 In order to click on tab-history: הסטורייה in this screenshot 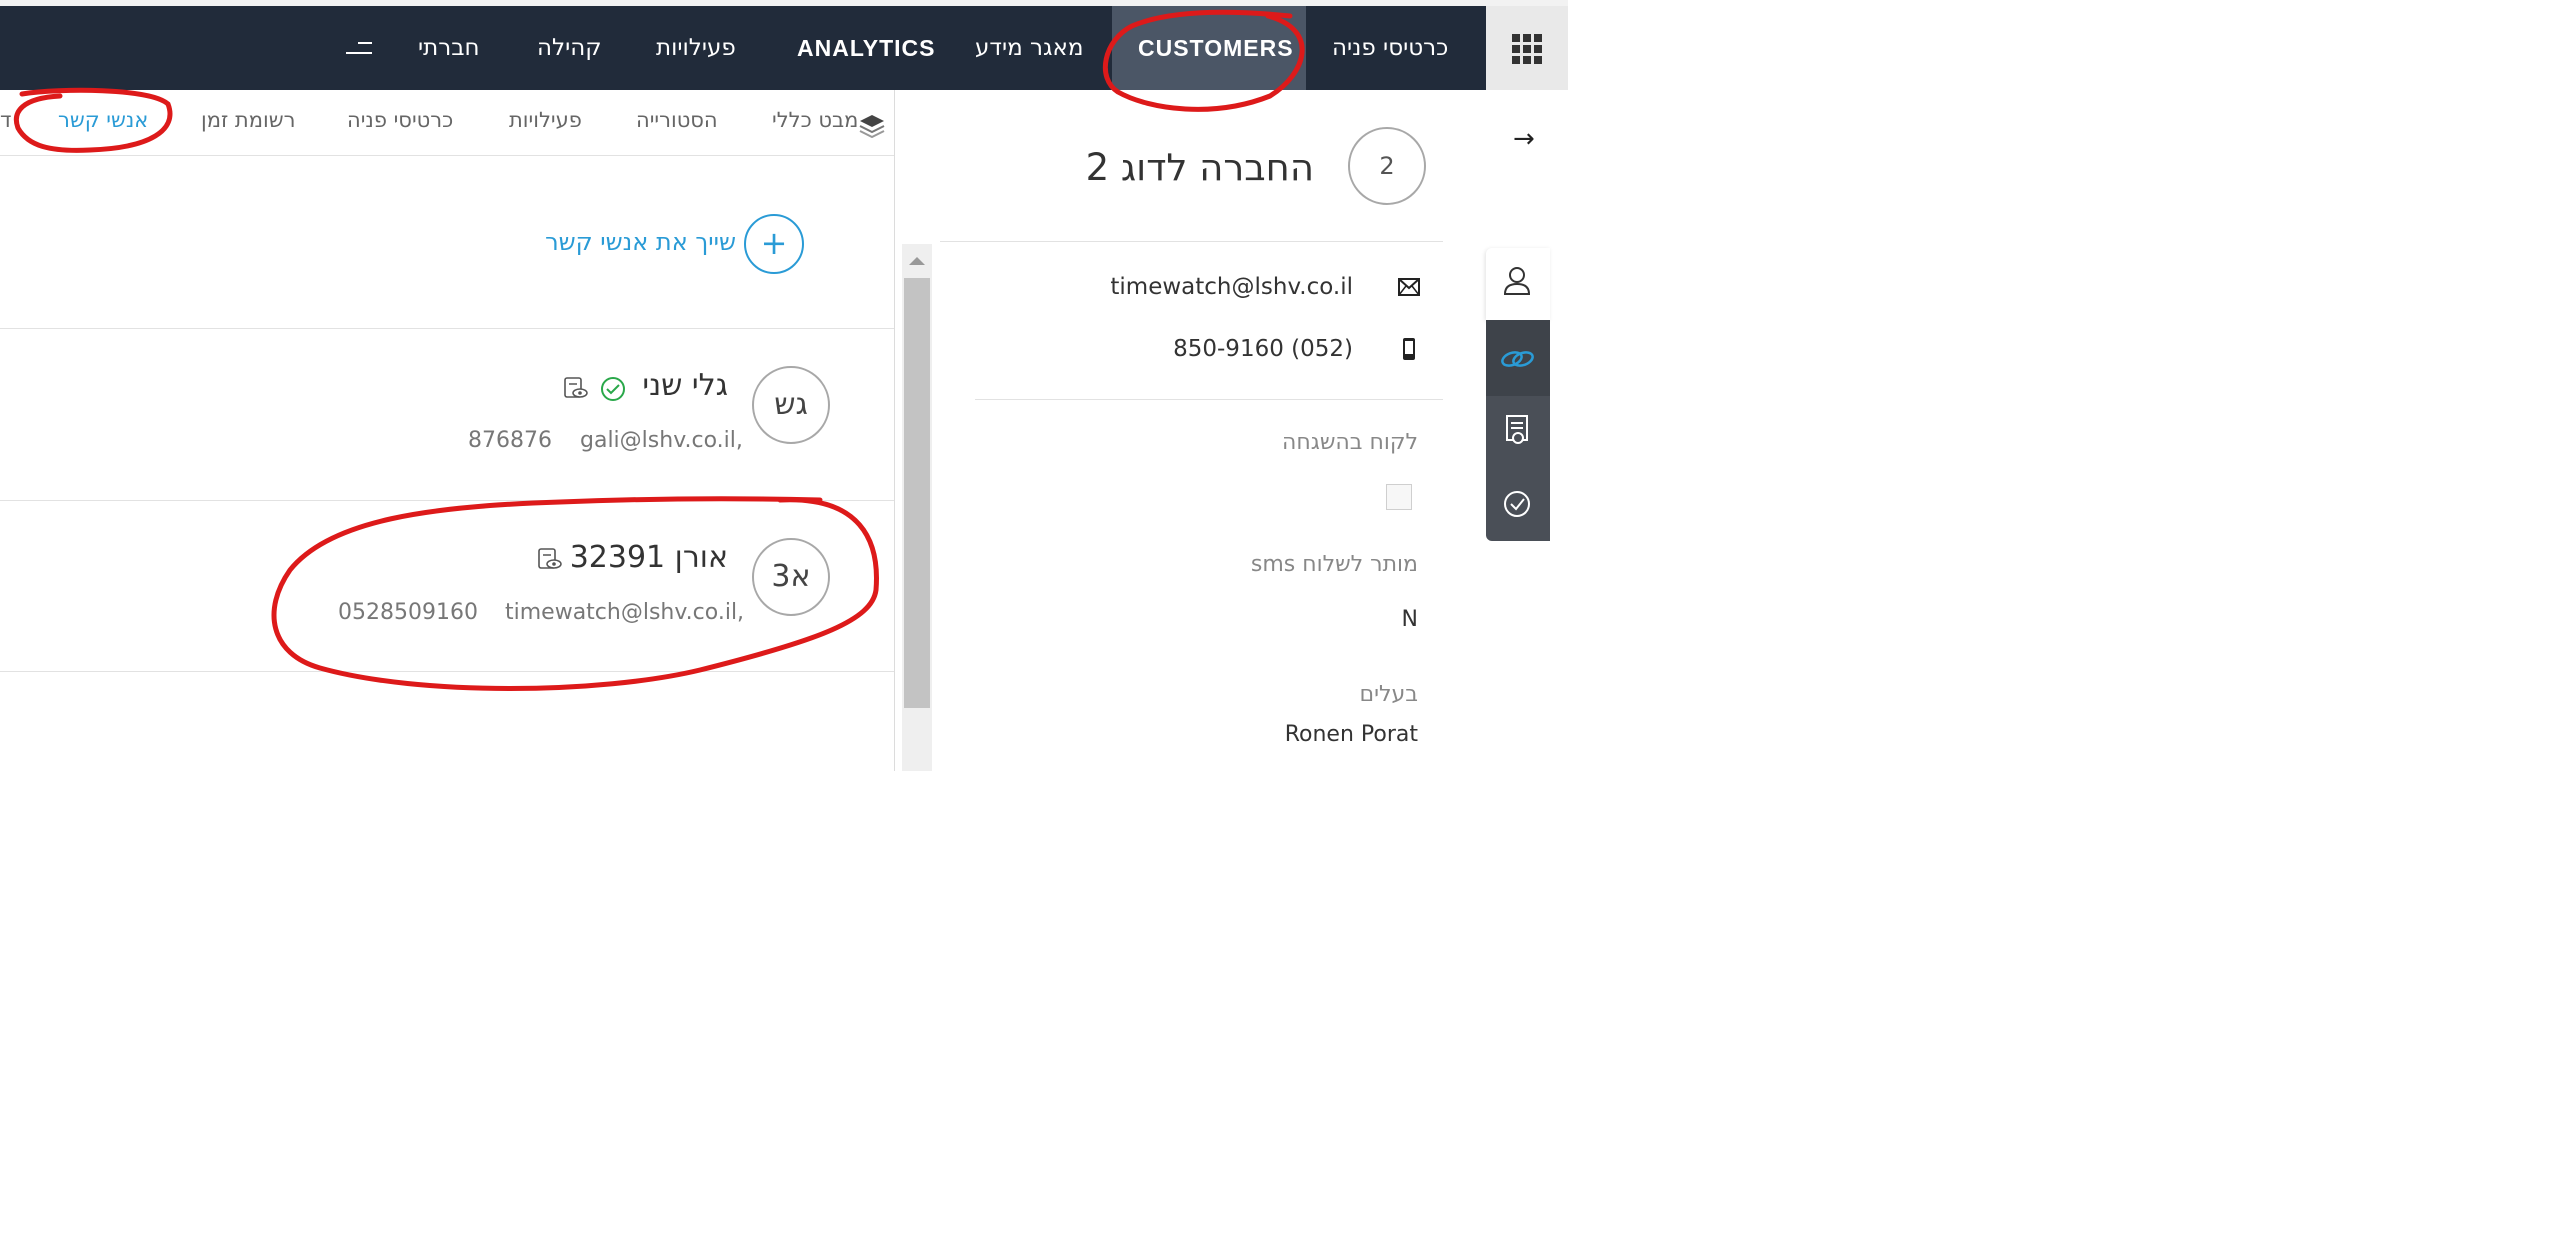, I will do `click(677, 120)`.